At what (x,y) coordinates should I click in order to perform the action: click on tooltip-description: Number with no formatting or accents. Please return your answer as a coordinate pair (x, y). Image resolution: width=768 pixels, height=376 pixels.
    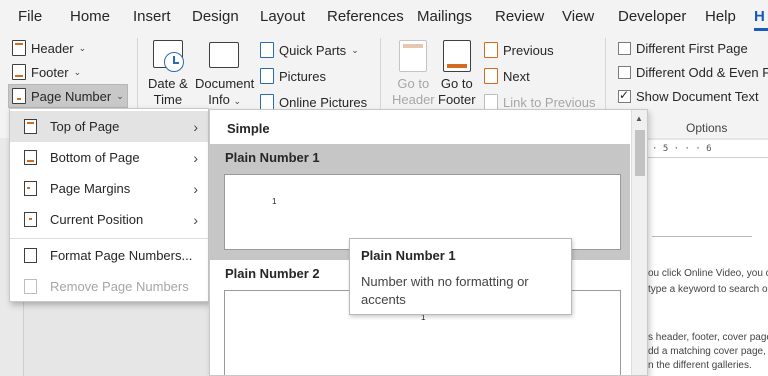
    Looking at the image, I should click on (445, 290).